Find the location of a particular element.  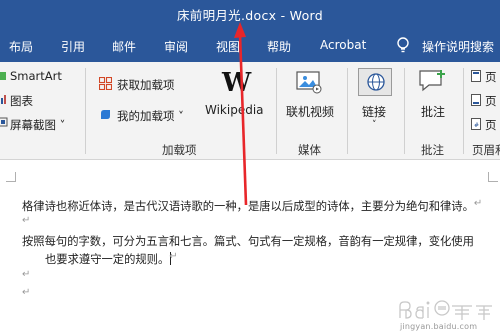

comment-icon is located at coordinates (432, 81).